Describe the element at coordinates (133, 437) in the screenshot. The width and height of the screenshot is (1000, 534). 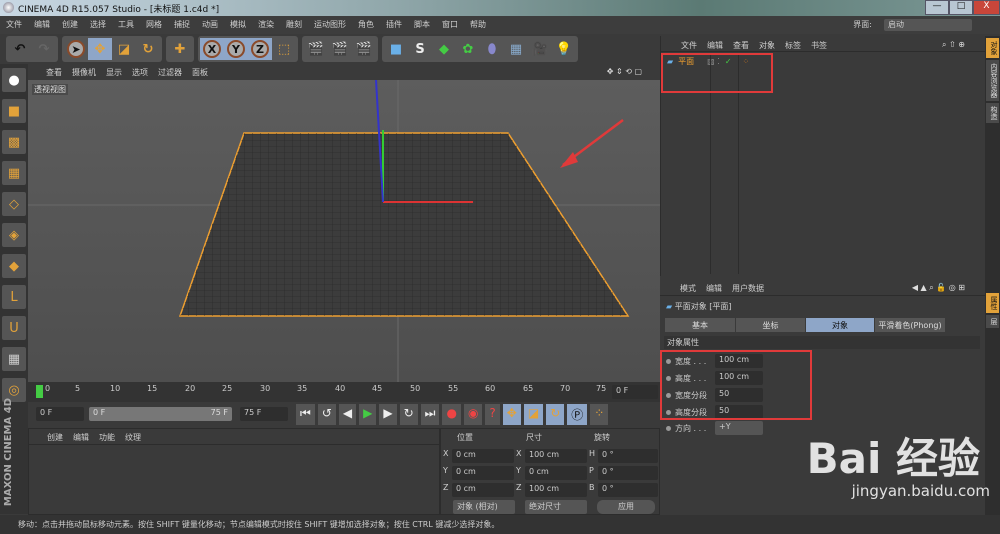
I see `mat-menu-texture: 纹理` at that location.